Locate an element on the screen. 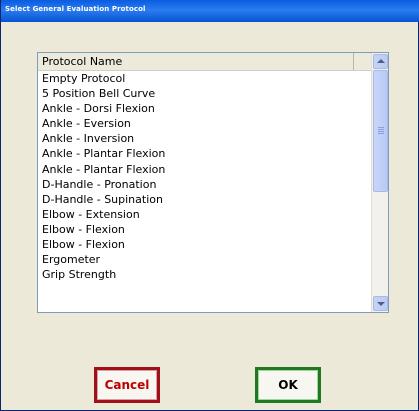  window-title: Select General Evaluation Protocol is located at coordinates (75, 9).